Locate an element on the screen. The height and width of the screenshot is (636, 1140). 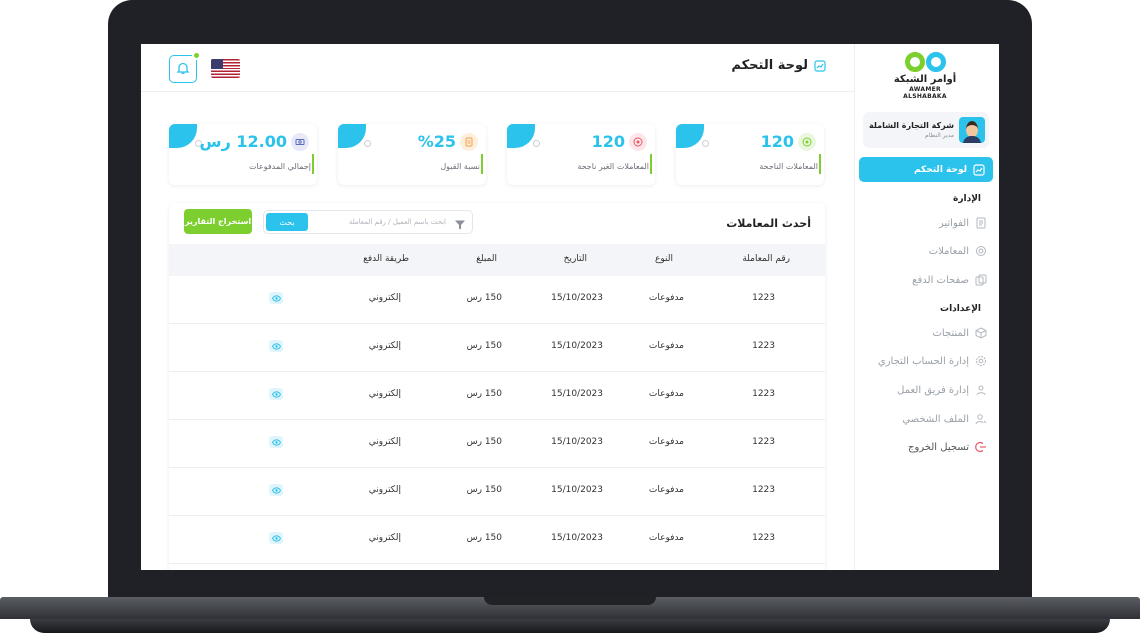
team-icon is located at coordinates (981, 390).